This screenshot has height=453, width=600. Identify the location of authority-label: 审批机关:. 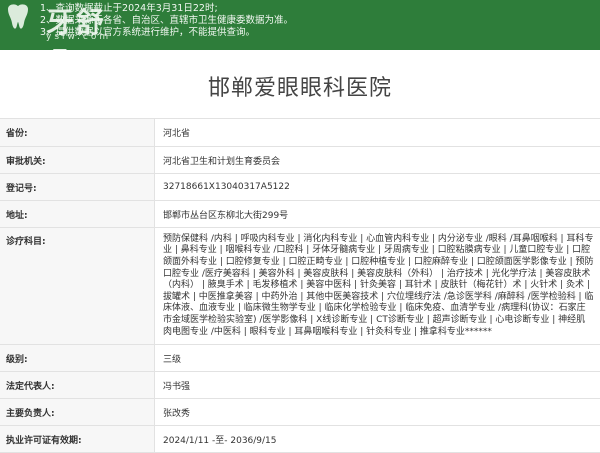
(77, 160).